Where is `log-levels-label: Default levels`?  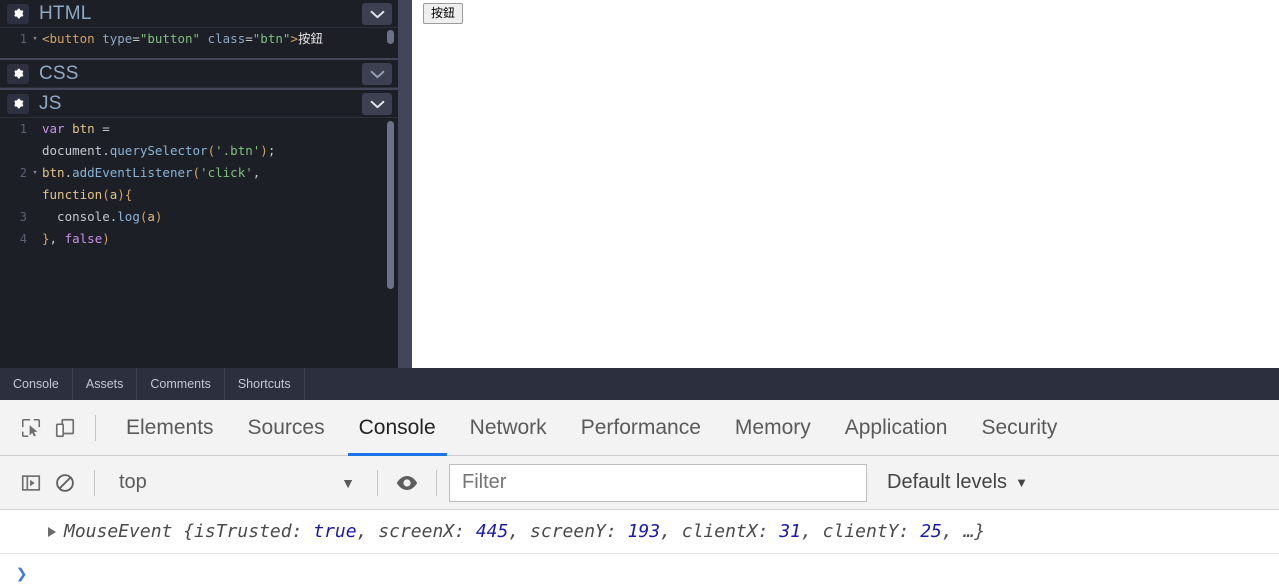 log-levels-label: Default levels is located at coordinates (947, 482).